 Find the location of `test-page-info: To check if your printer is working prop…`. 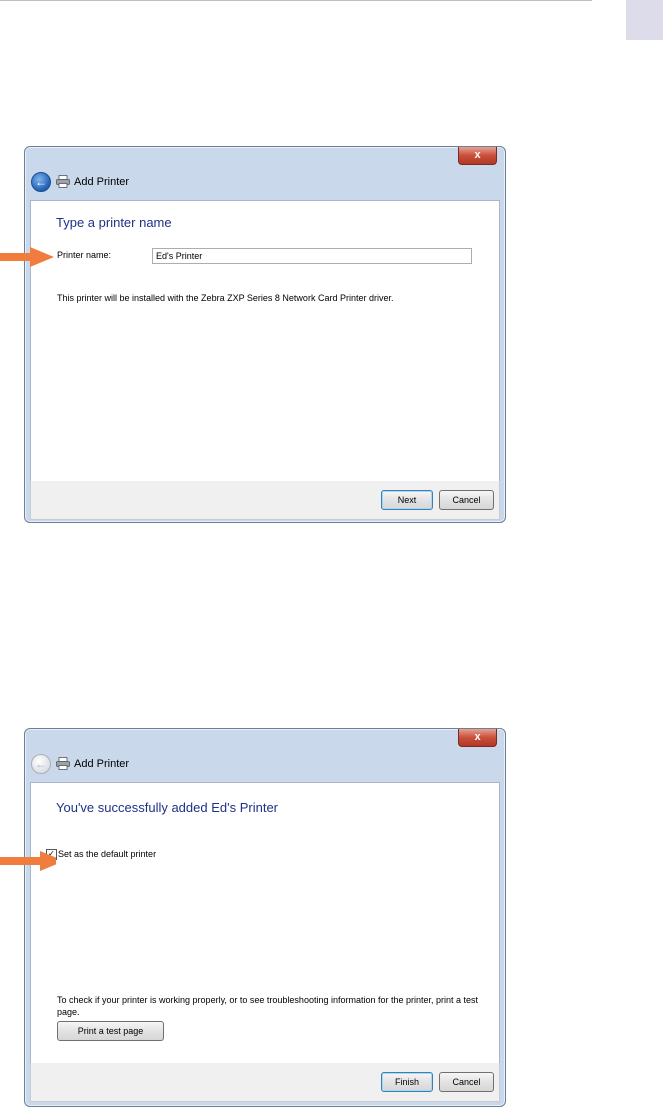

test-page-info: To check if your printer is working prop… is located at coordinates (268, 1006).